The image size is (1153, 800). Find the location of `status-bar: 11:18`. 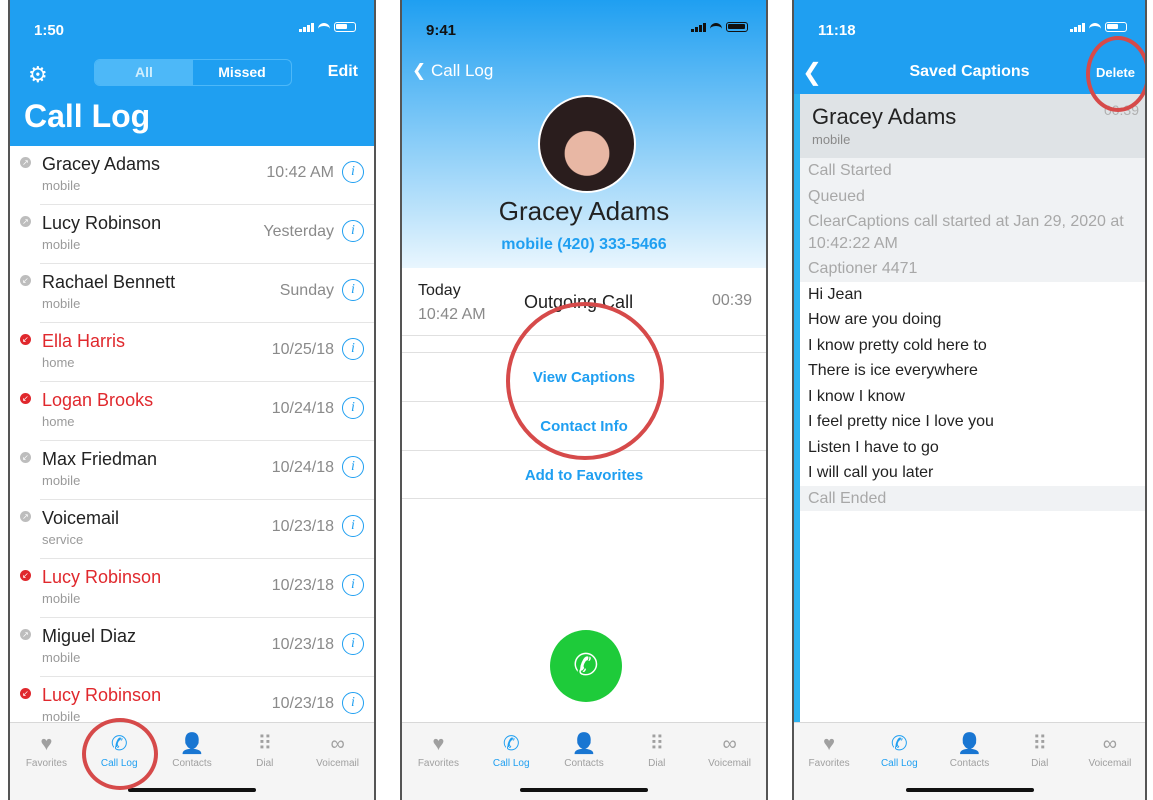

status-bar: 11:18 is located at coordinates (969, 29).